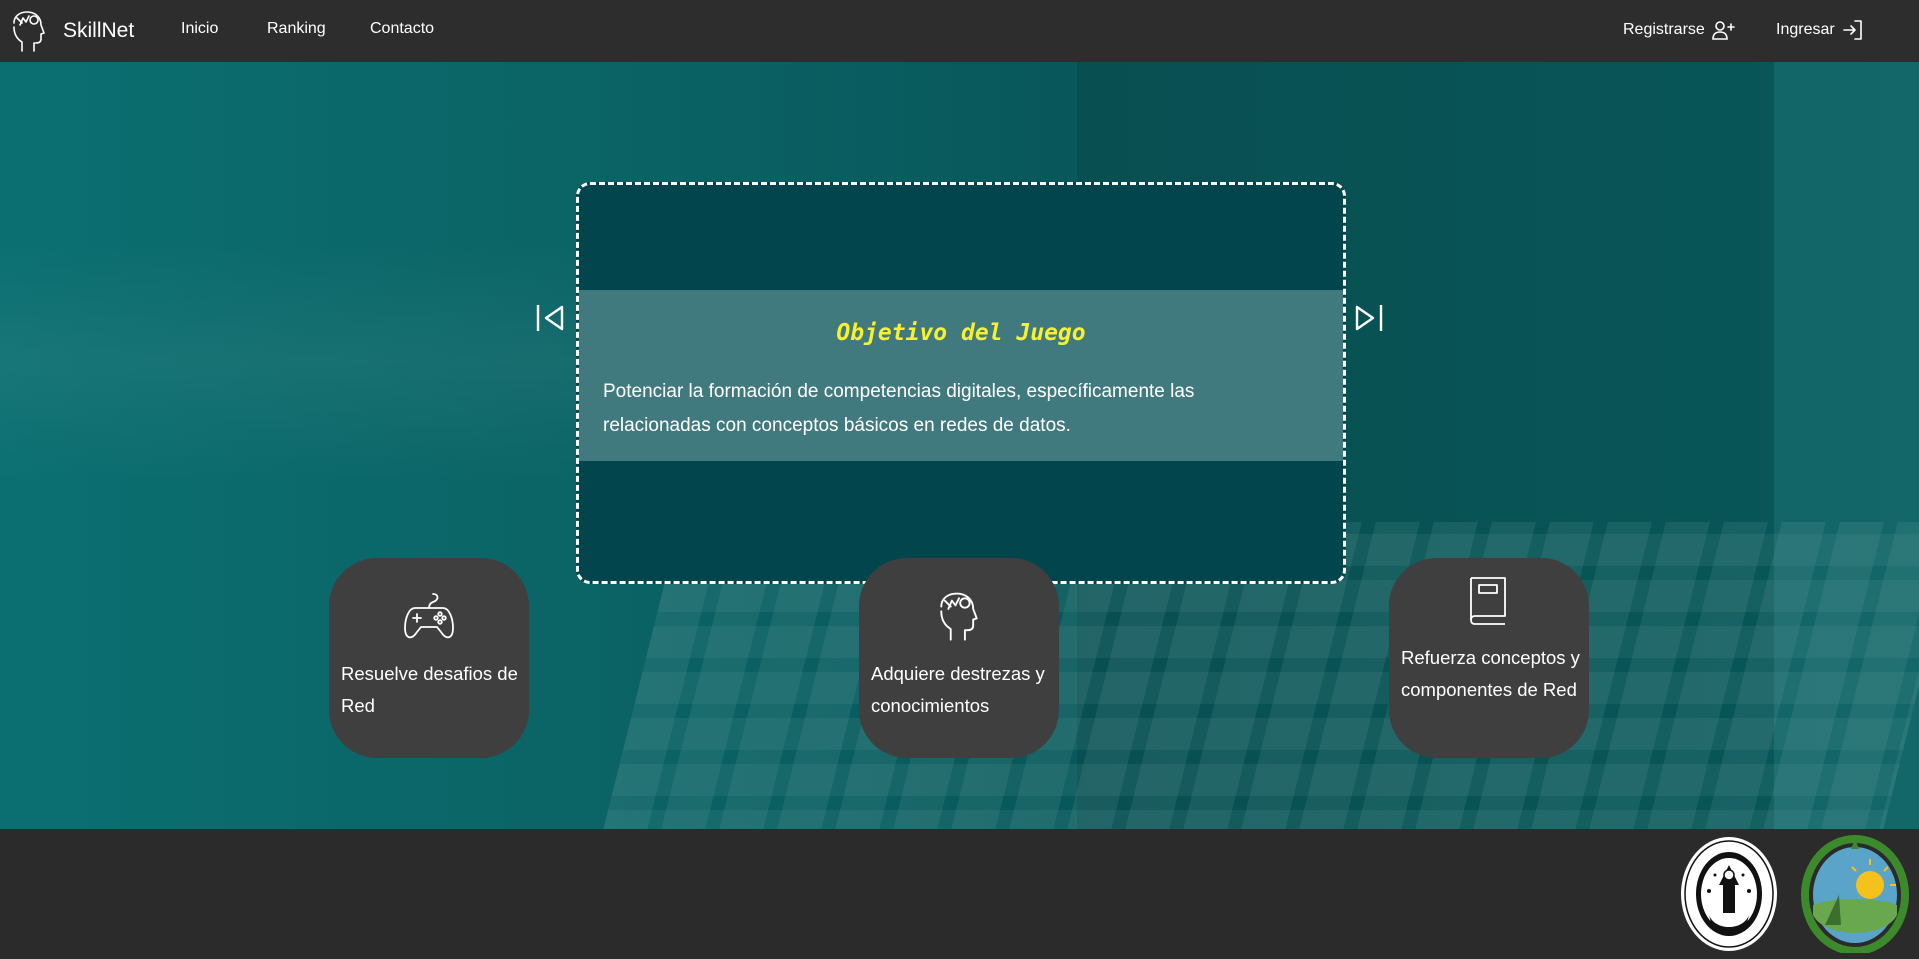 This screenshot has width=1919, height=959. I want to click on gamepad-icon, so click(429, 616).